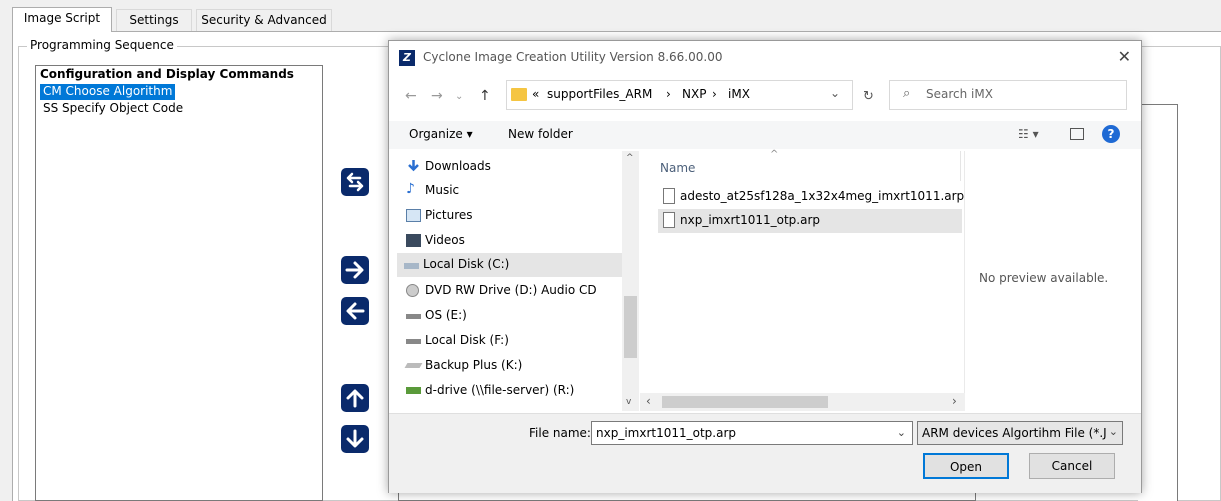  I want to click on image-content-panel-edge, so click(1158, 302).